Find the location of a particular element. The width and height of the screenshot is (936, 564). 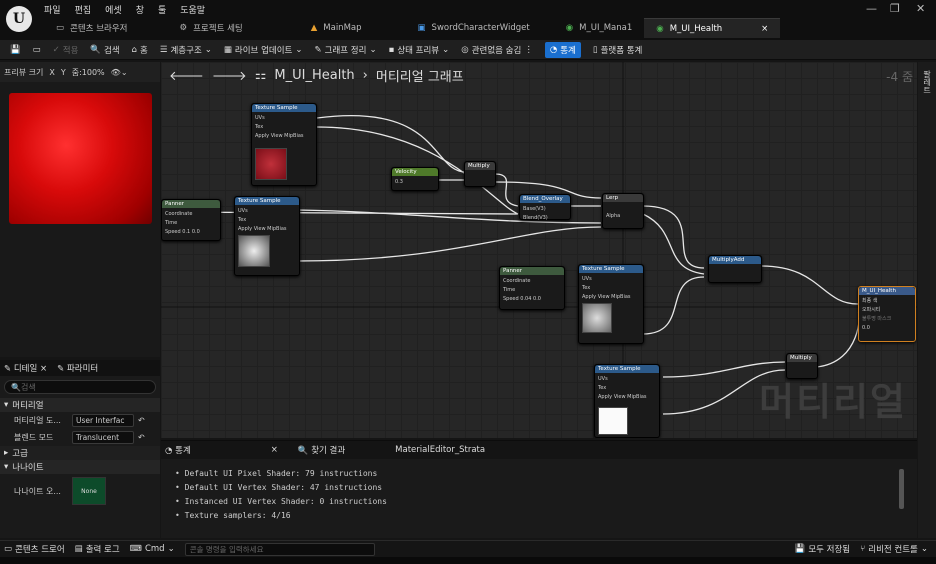

lerp-node: Lerp Alpha is located at coordinates (623, 211).